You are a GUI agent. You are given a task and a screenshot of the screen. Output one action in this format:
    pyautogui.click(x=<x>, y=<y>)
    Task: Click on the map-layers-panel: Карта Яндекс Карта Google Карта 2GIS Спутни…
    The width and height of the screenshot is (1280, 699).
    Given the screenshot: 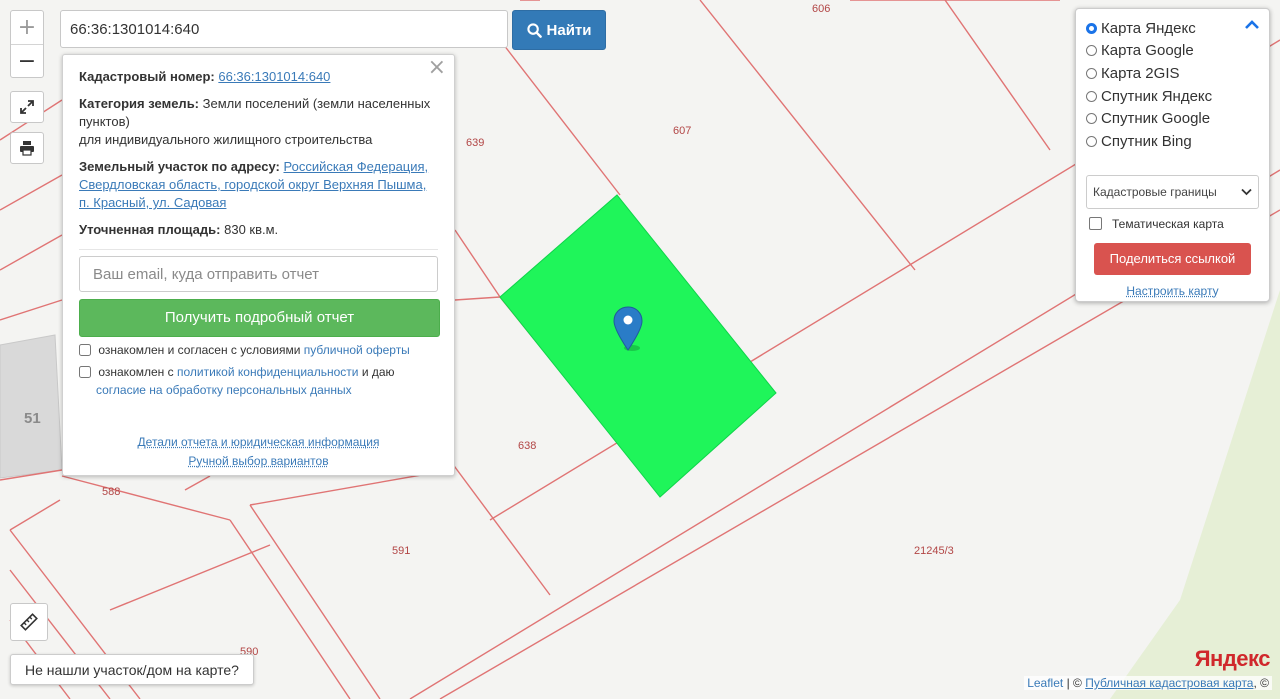 What is the action you would take?
    pyautogui.click(x=1172, y=155)
    